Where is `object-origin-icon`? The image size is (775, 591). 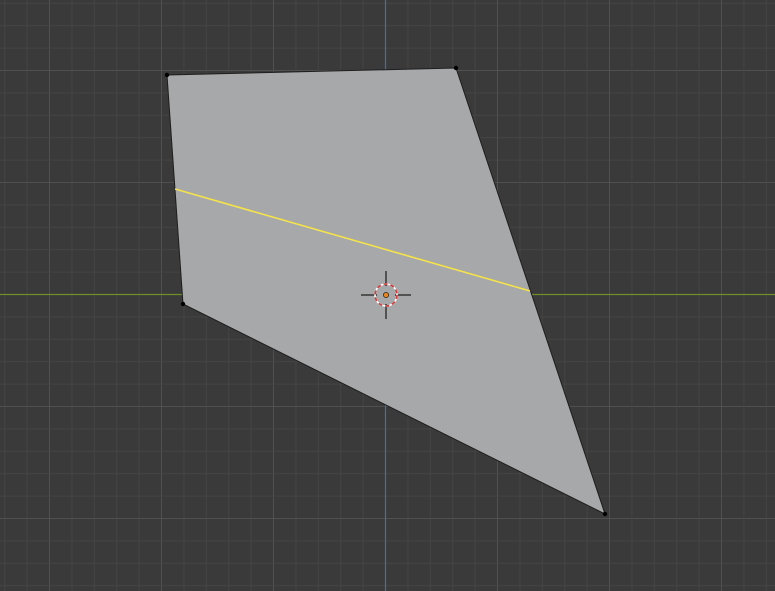
object-origin-icon is located at coordinates (386, 295).